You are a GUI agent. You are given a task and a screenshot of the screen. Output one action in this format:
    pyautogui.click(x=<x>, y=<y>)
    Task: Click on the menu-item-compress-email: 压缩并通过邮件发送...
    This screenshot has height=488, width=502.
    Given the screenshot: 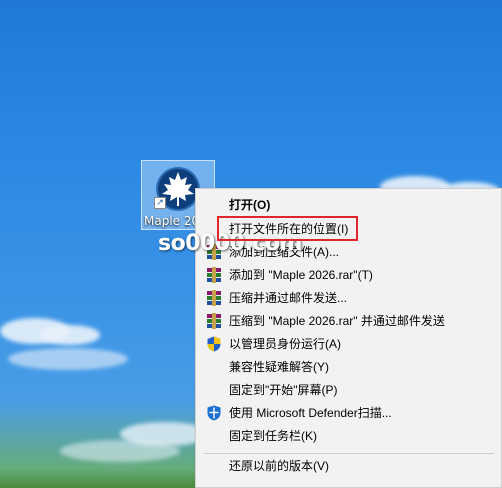 What is the action you would take?
    pyautogui.click(x=348, y=298)
    